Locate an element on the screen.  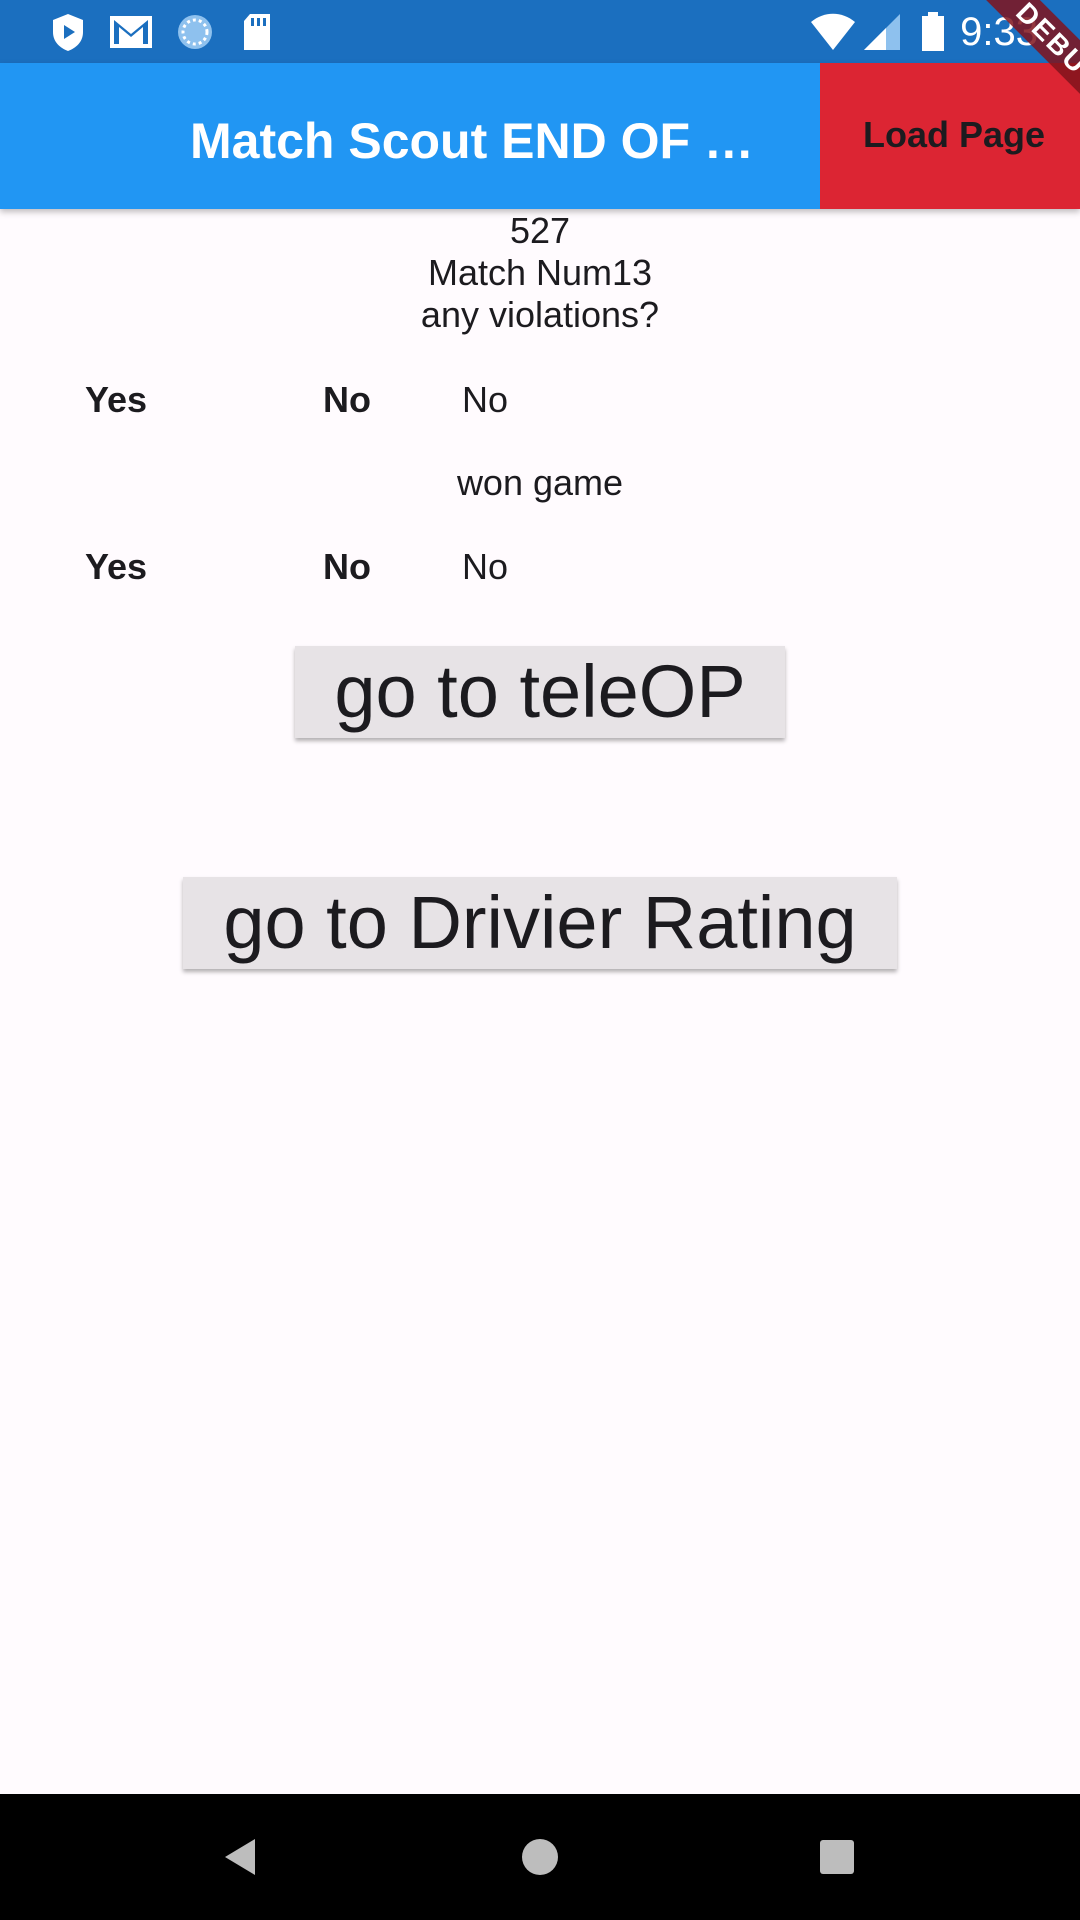
team-number: 527 is located at coordinates (540, 230).